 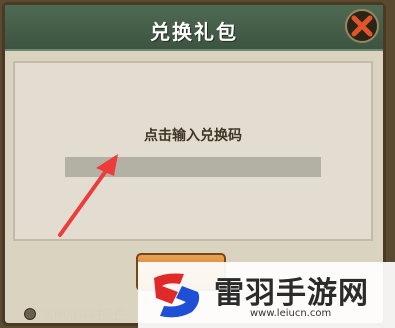 What do you see at coordinates (291, 313) in the screenshot?
I see `watermark-url: www.leiucn.com` at bounding box center [291, 313].